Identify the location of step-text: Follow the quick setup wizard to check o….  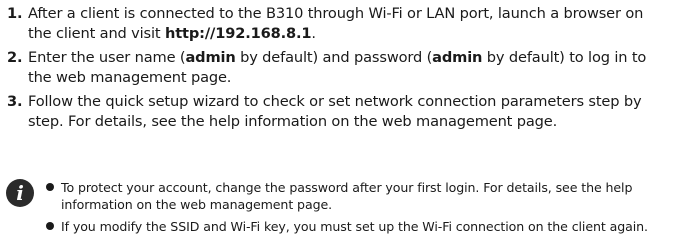
(335, 111).